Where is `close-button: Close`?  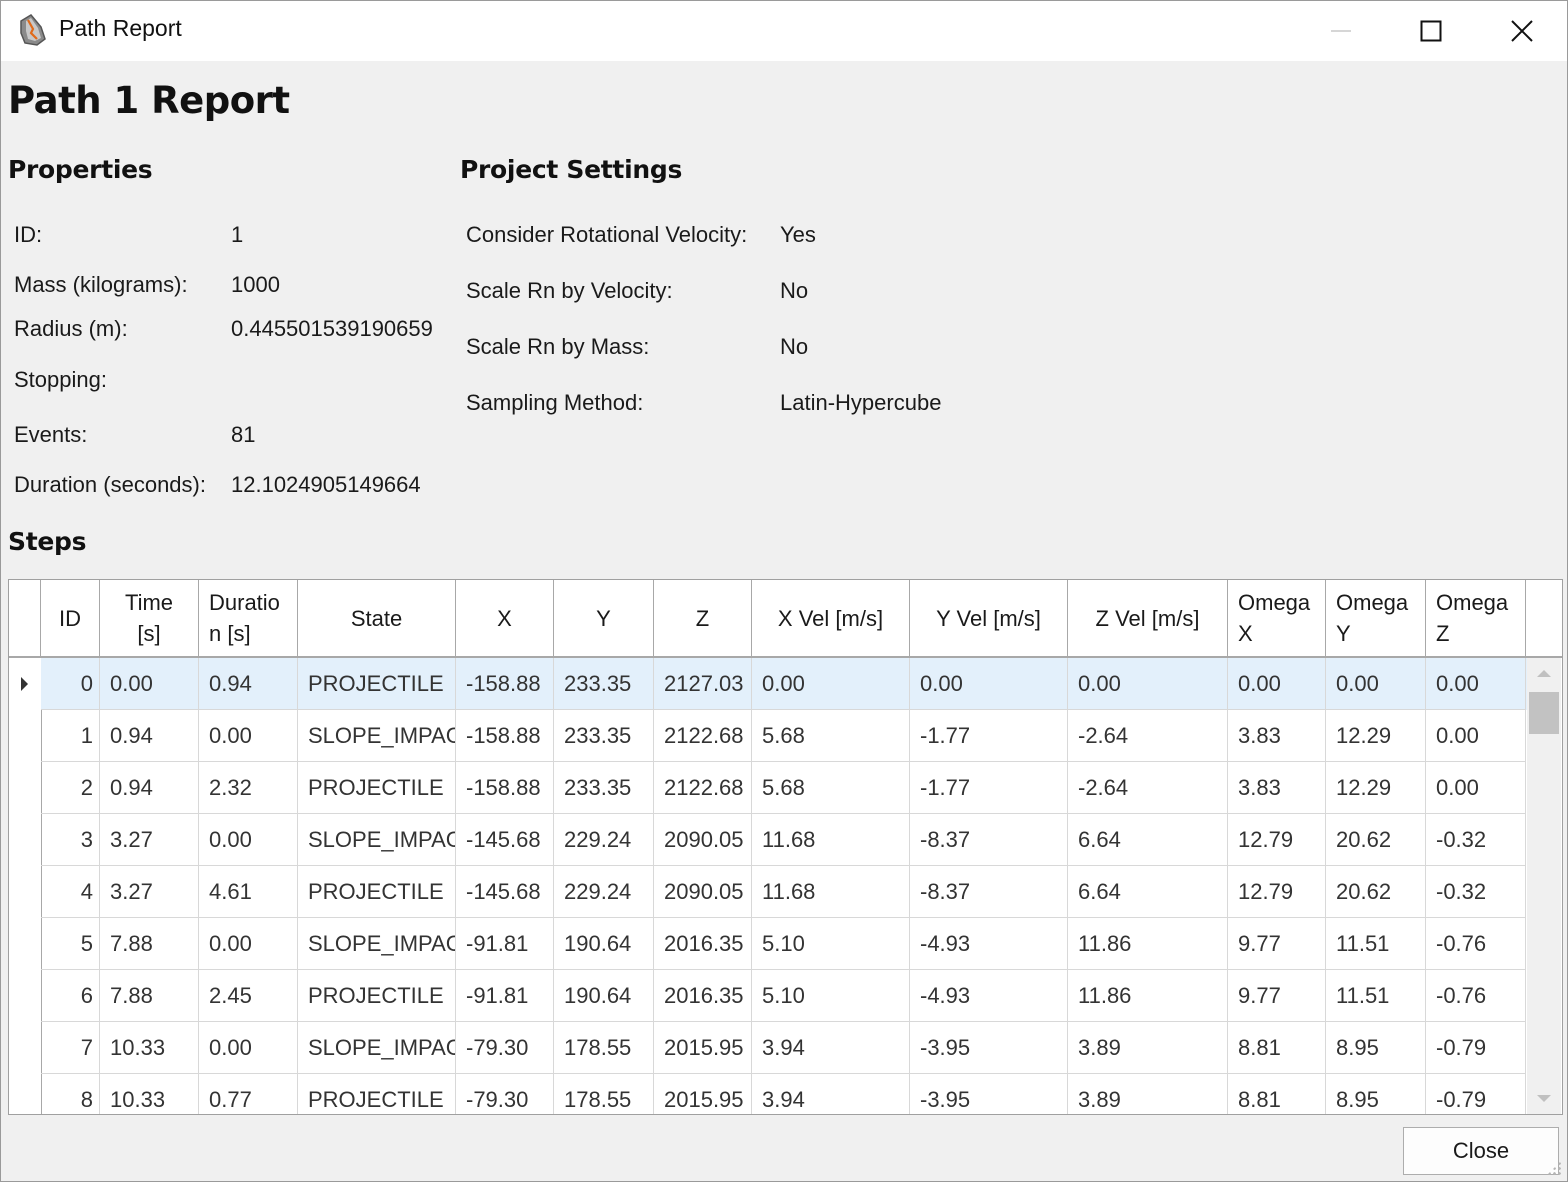
close-button: Close is located at coordinates (1481, 1151).